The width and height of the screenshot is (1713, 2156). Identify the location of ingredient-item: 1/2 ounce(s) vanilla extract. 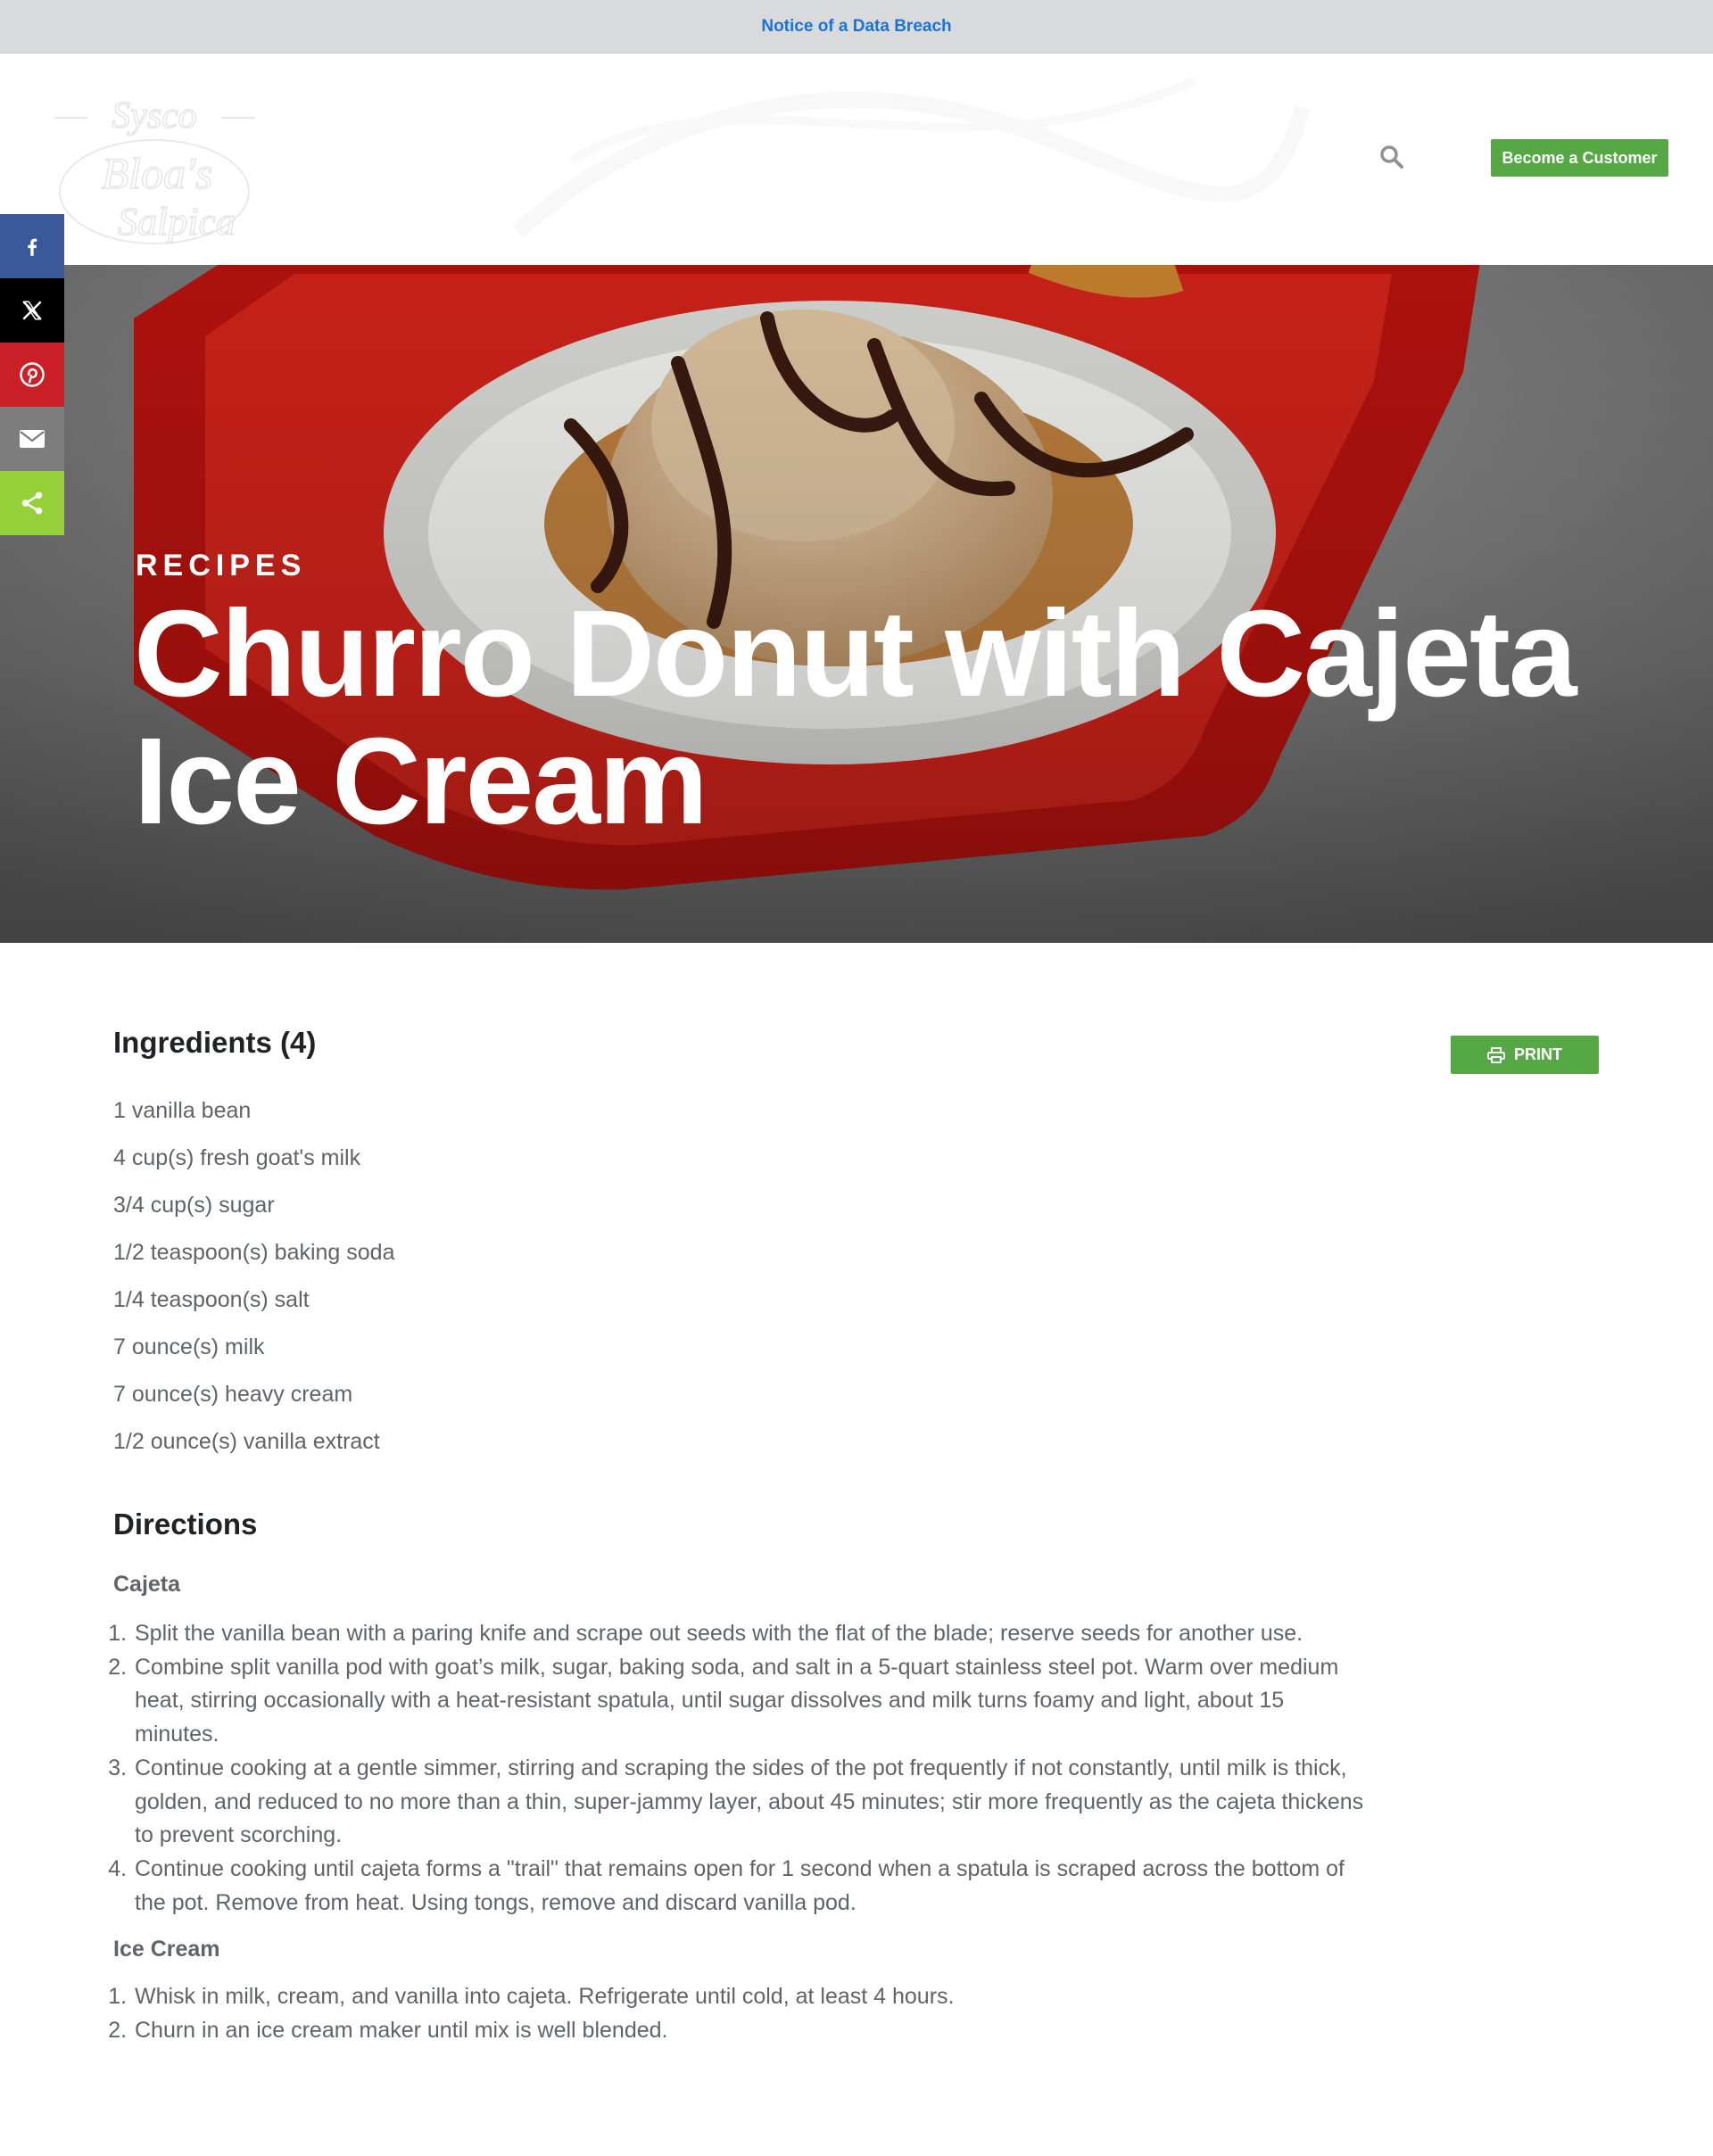
(247, 1442).